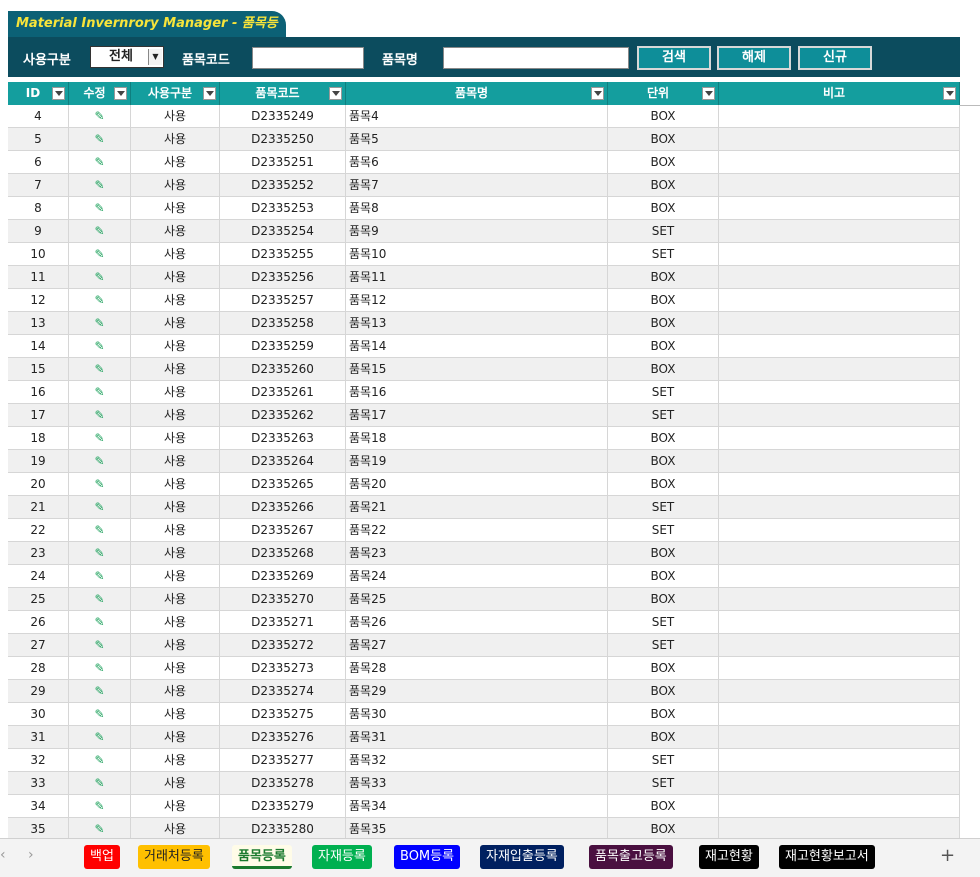 This screenshot has height=877, width=980. I want to click on cell-code: D2335279, so click(283, 806).